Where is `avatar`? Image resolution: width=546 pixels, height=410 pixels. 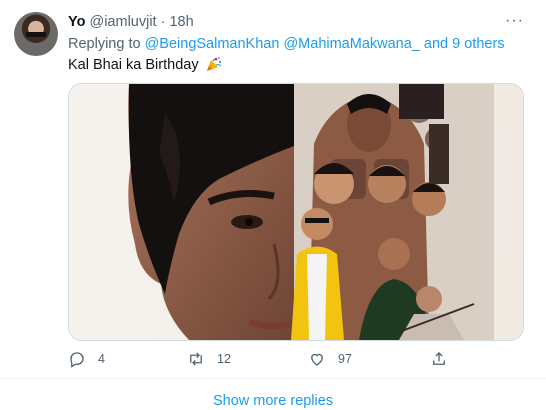 avatar is located at coordinates (36, 34).